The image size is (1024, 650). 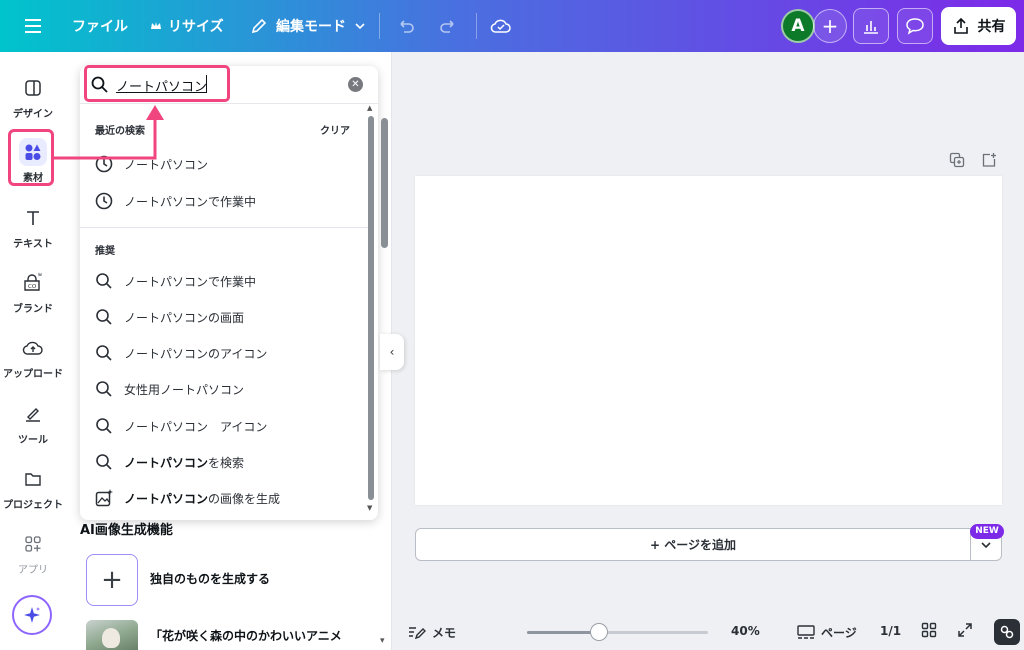 I want to click on pages-icon, so click(x=806, y=631).